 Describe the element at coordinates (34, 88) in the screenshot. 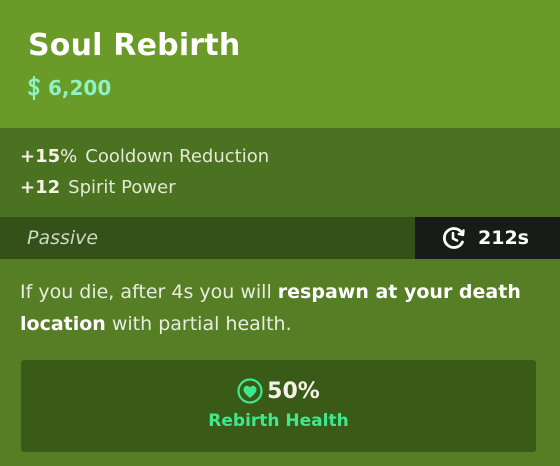

I see `souls-currency-icon` at that location.